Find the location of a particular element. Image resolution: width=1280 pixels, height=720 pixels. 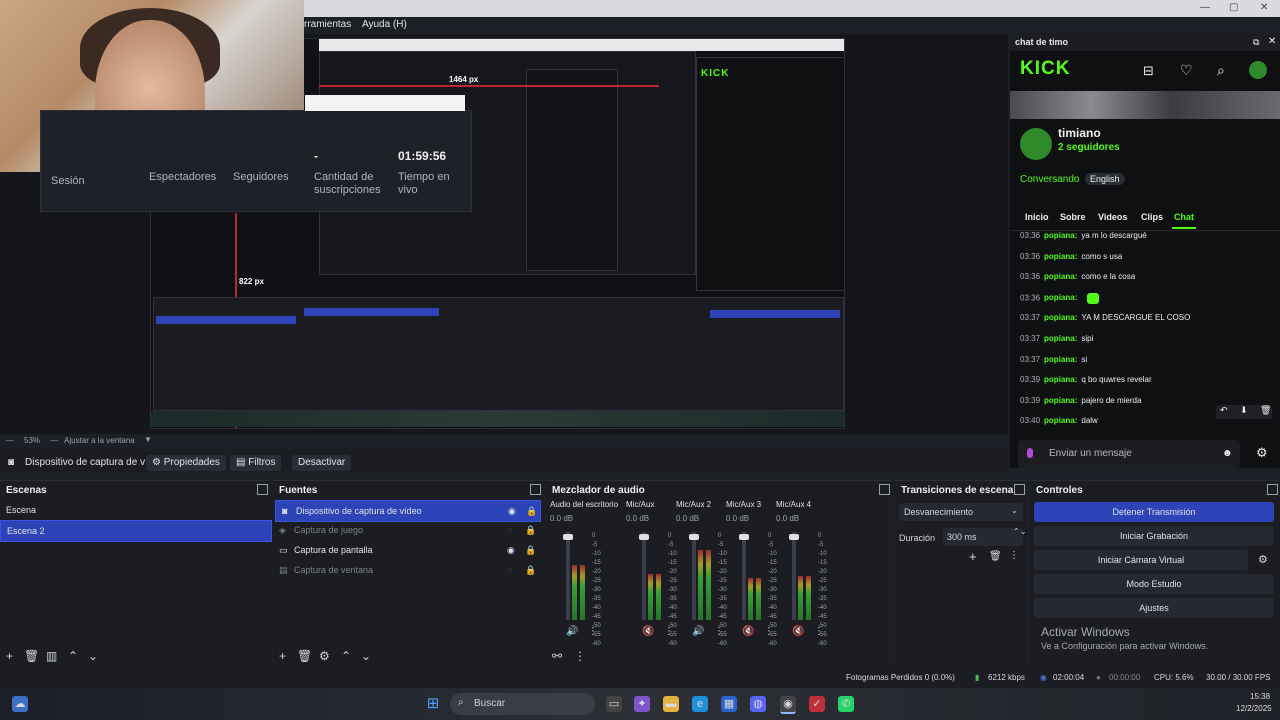

copilot-icon: ✦ is located at coordinates (642, 704).